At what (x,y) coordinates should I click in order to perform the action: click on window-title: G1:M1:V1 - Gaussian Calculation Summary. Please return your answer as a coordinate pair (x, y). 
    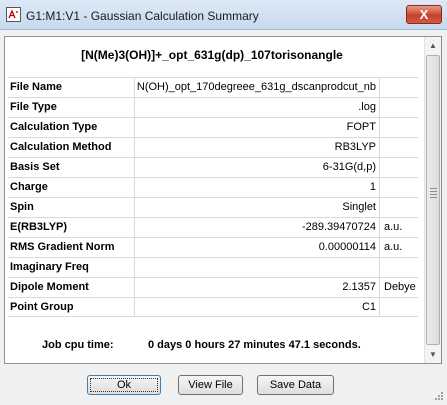
    Looking at the image, I should click on (142, 16).